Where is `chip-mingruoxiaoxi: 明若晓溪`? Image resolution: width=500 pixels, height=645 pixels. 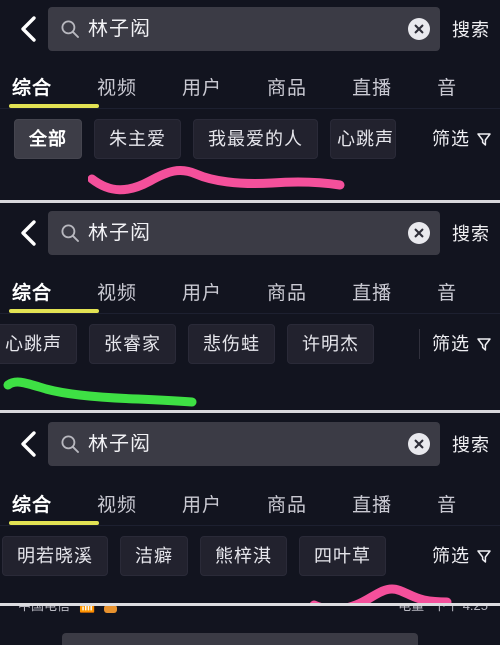
chip-mingruoxiaoxi: 明若晓溪 is located at coordinates (55, 556).